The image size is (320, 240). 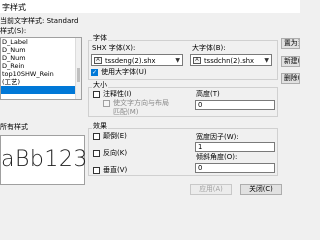 What do you see at coordinates (217, 137) in the screenshot?
I see `width-factor-label: 宽度因子(W):` at bounding box center [217, 137].